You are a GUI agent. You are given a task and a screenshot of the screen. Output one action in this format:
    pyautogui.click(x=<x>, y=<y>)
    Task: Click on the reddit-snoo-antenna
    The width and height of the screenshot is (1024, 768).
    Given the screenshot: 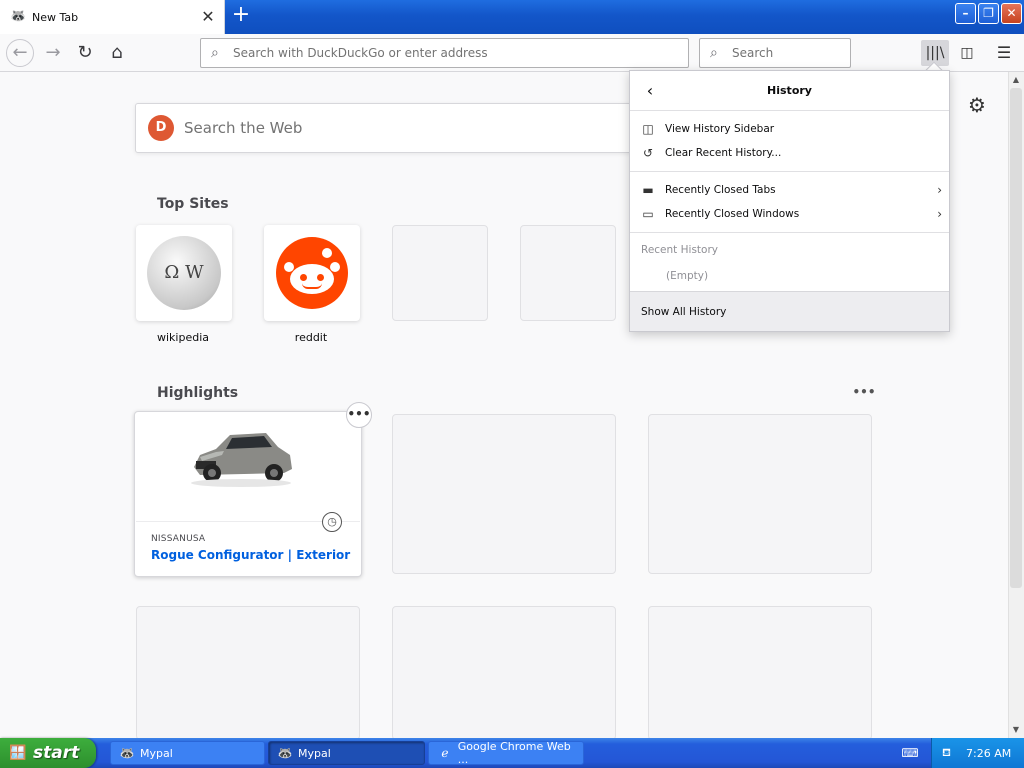 What is the action you would take?
    pyautogui.click(x=327, y=253)
    